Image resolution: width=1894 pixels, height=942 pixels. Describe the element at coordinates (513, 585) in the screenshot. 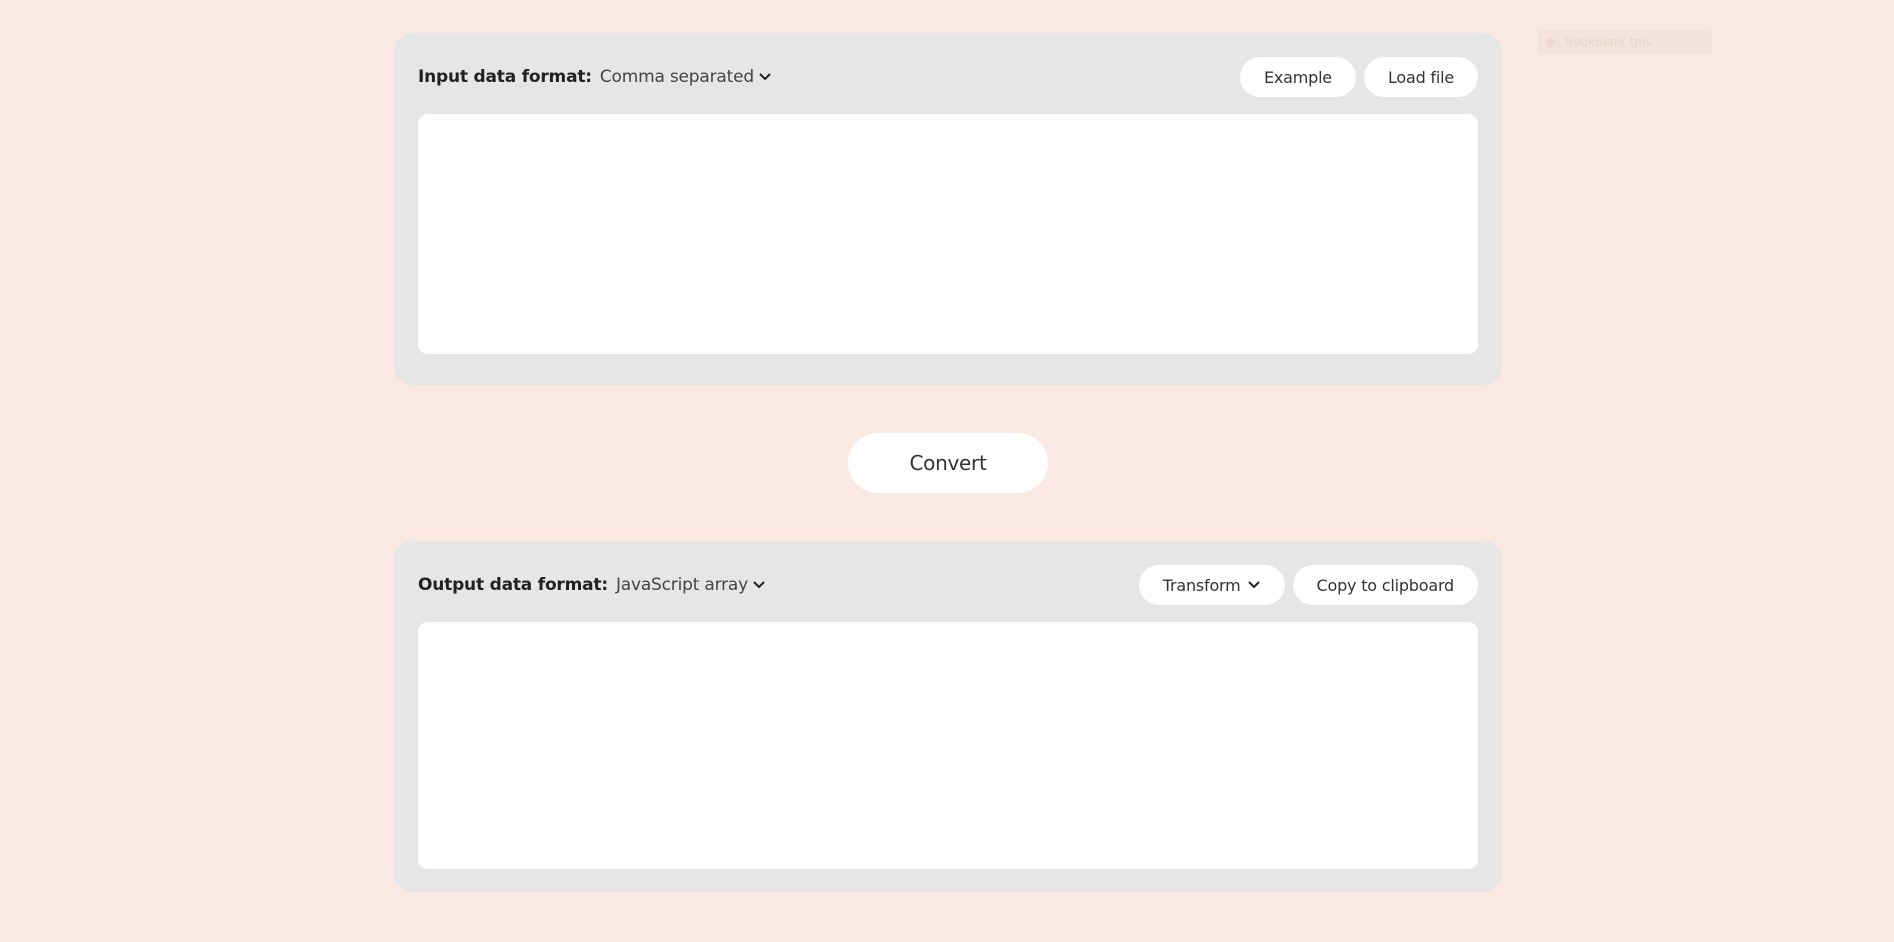

I see `output-format-label: Output data format:` at that location.